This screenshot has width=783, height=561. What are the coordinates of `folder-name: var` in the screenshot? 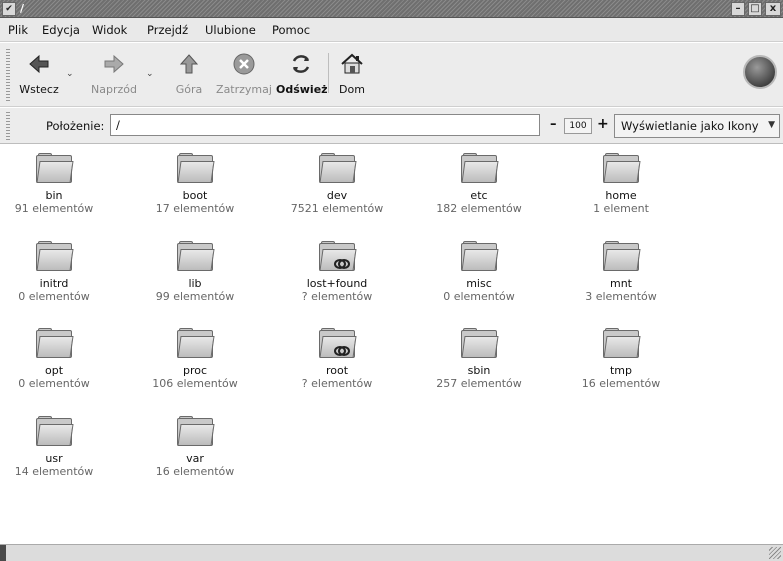 It's located at (195, 458).